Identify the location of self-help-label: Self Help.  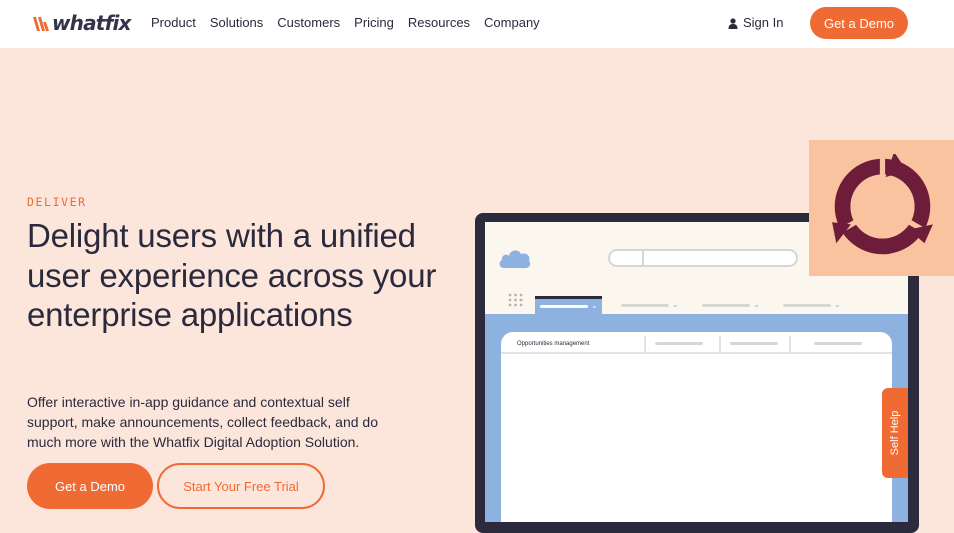
(895, 433).